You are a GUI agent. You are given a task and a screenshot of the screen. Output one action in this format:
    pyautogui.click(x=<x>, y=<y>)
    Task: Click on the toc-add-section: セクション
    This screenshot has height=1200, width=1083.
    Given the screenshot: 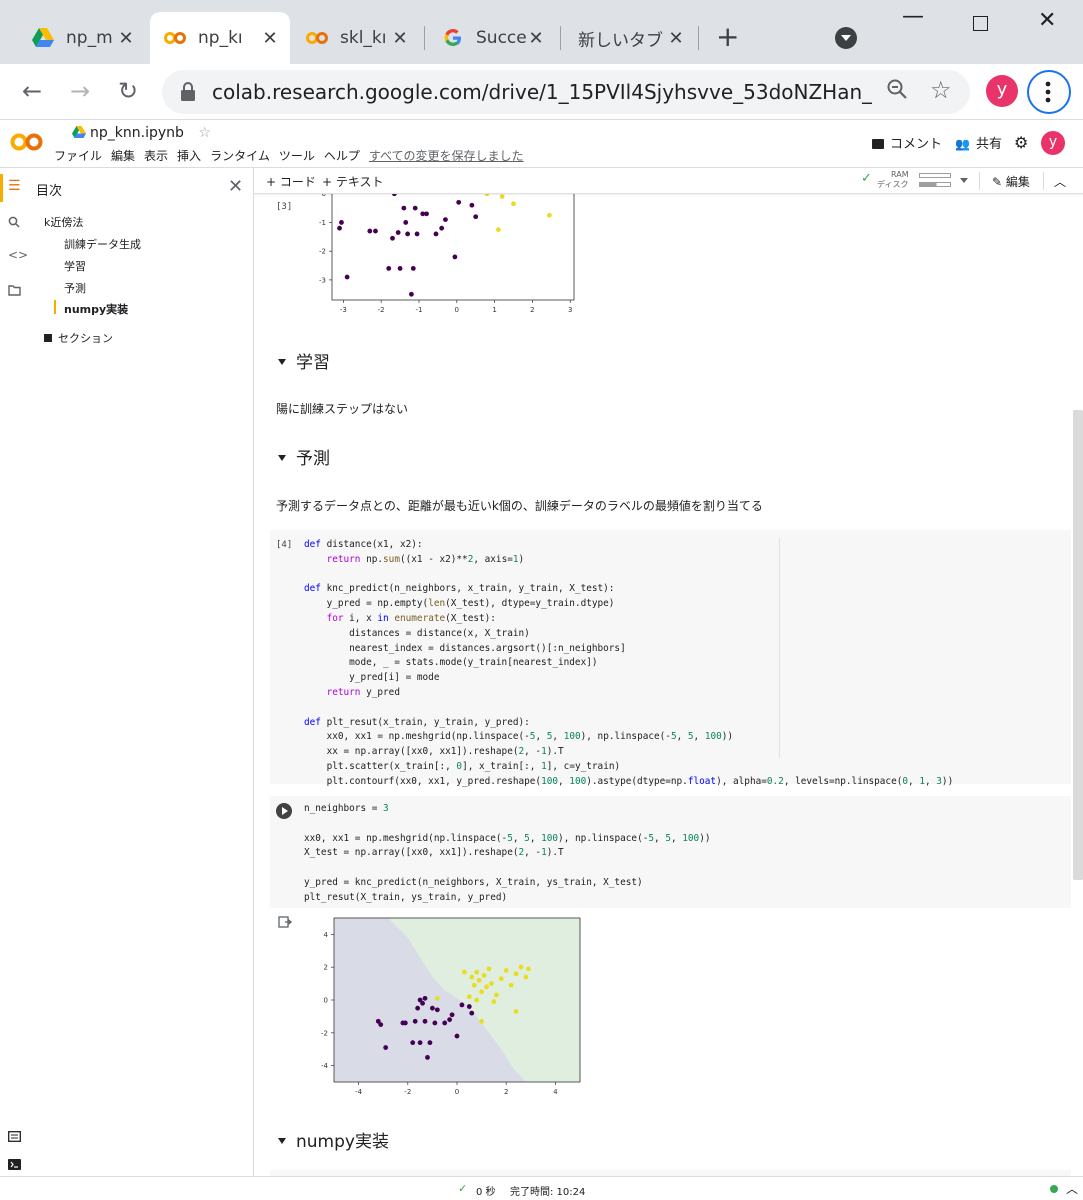 What is the action you would take?
    pyautogui.click(x=78, y=338)
    